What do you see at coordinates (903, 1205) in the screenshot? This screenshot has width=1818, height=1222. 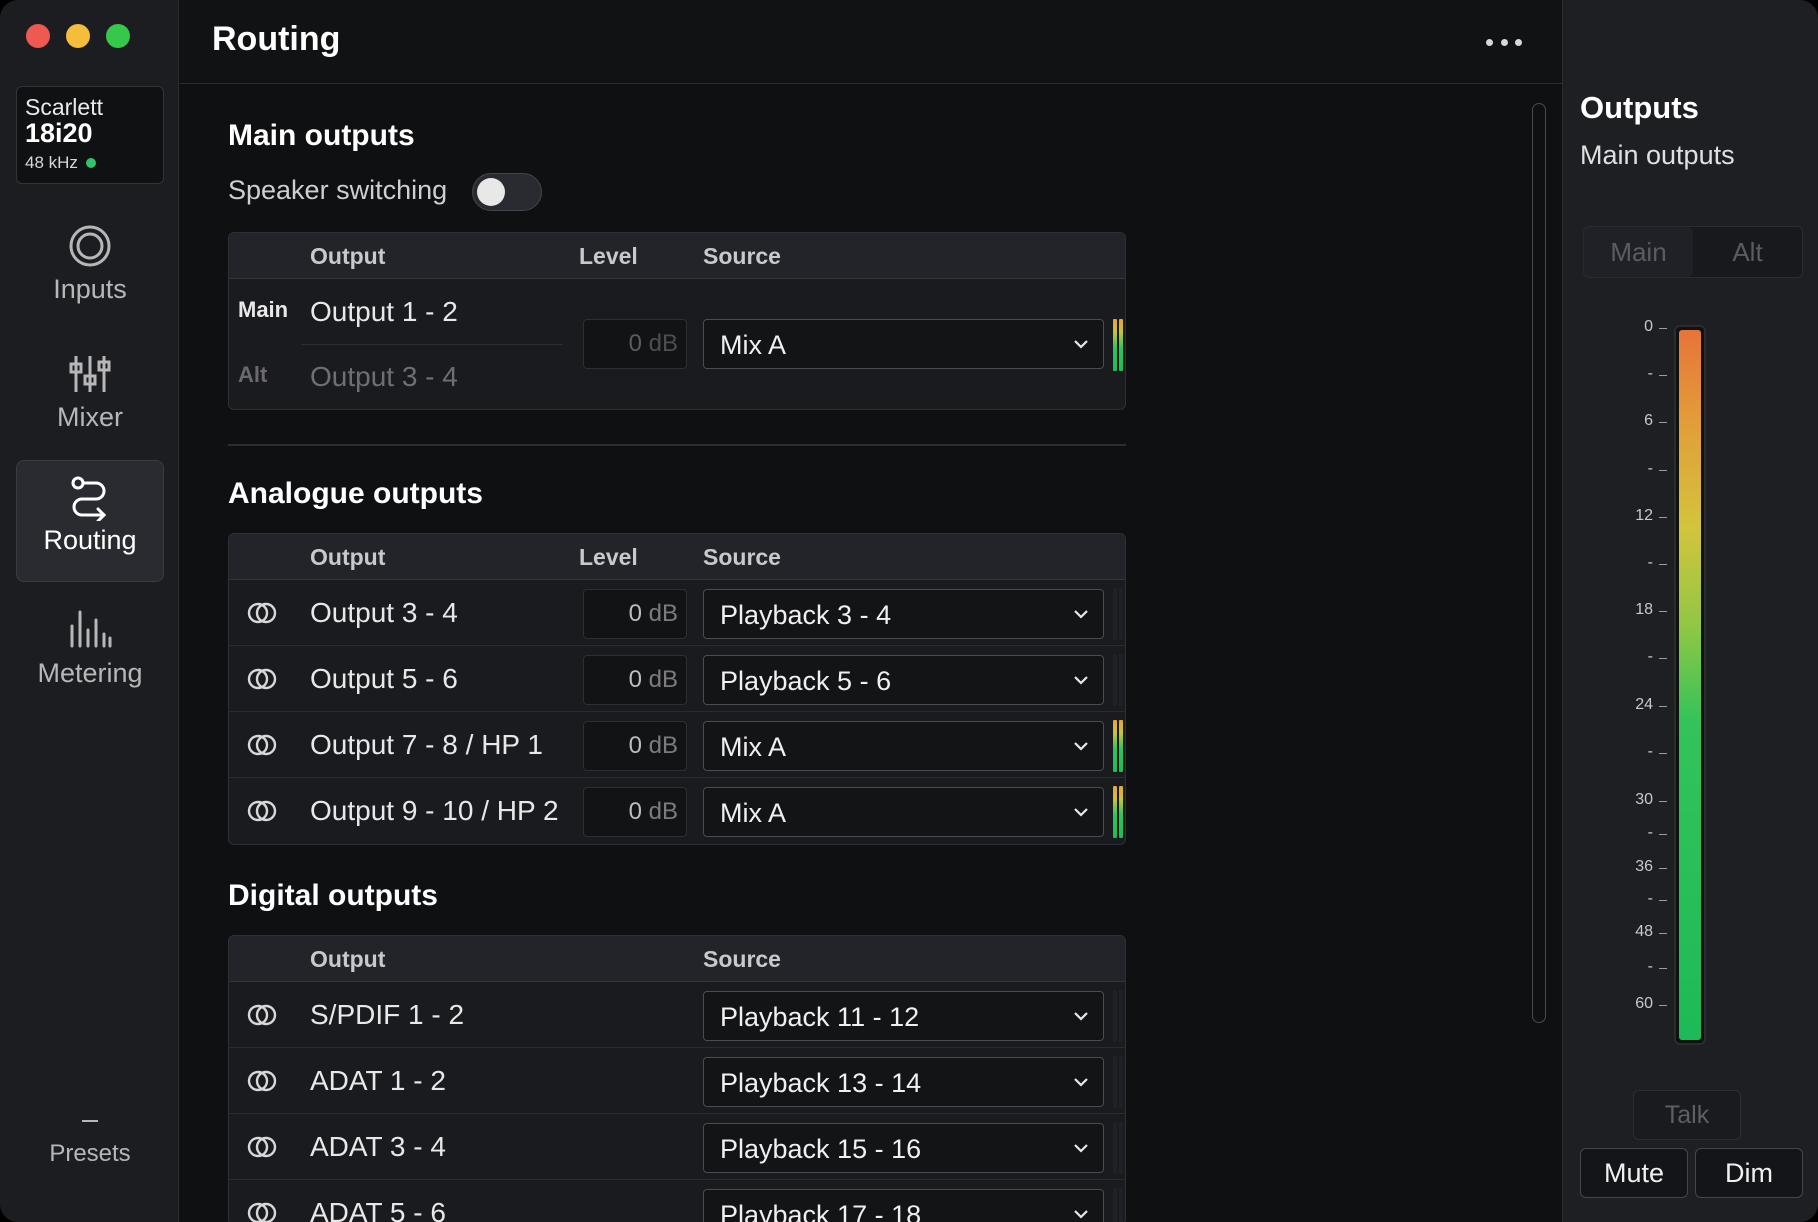 I see `source-select: Playback 17 - 18` at bounding box center [903, 1205].